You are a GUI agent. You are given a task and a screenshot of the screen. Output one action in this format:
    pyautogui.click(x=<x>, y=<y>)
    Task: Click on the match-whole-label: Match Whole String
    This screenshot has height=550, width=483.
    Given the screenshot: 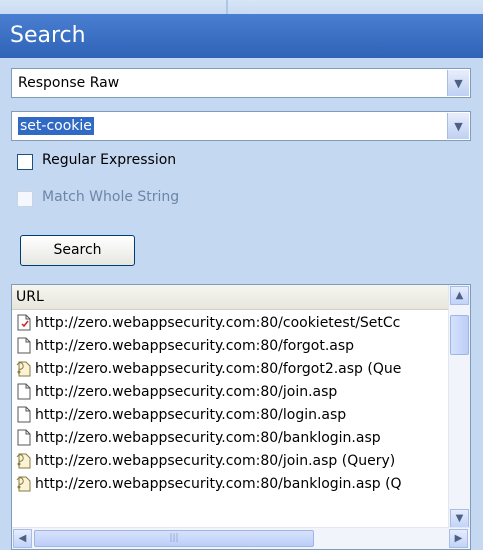 What is the action you would take?
    pyautogui.click(x=111, y=197)
    